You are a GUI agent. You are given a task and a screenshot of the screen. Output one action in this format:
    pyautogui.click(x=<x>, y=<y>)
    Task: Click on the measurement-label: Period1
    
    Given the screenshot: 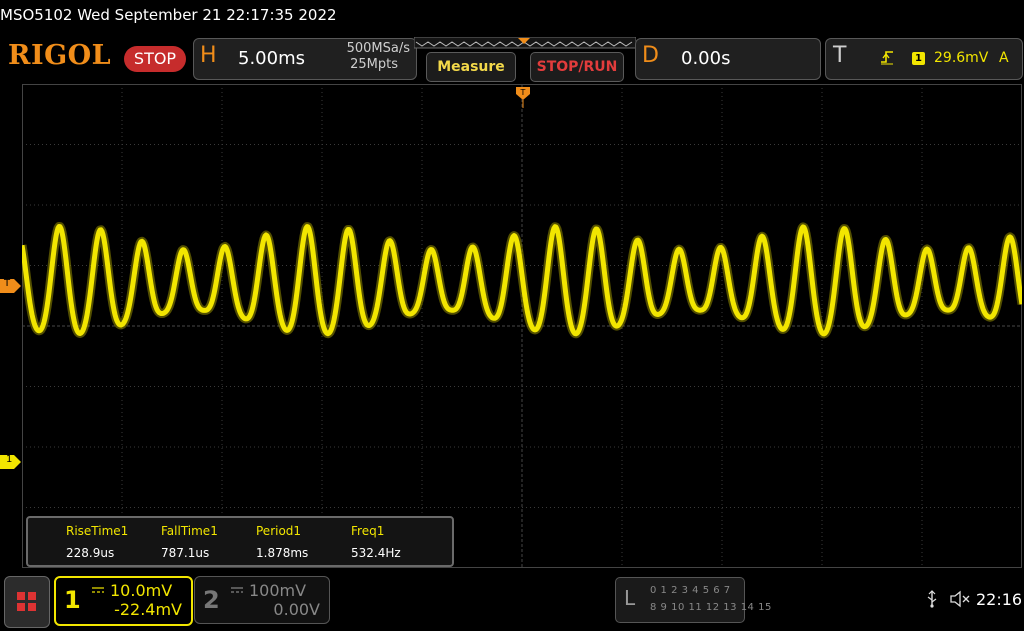 What is the action you would take?
    pyautogui.click(x=279, y=531)
    